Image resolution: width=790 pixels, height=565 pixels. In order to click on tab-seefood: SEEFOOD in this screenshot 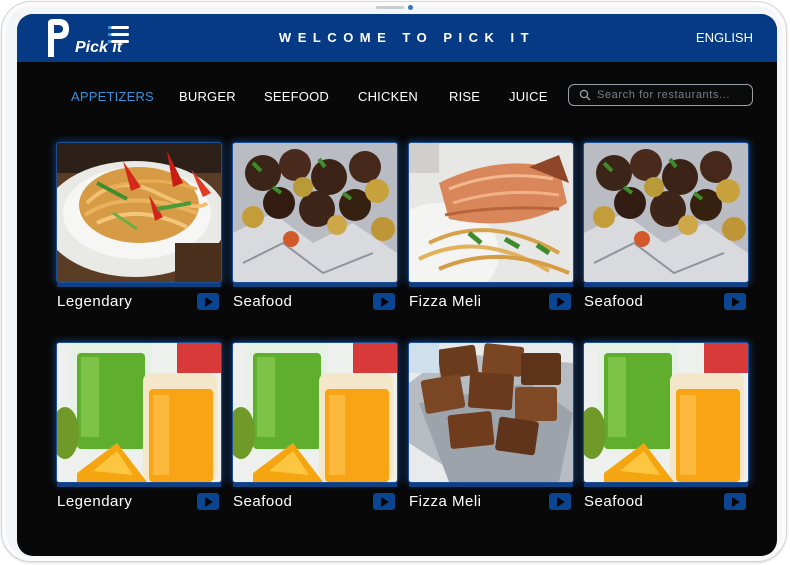, I will do `click(296, 96)`.